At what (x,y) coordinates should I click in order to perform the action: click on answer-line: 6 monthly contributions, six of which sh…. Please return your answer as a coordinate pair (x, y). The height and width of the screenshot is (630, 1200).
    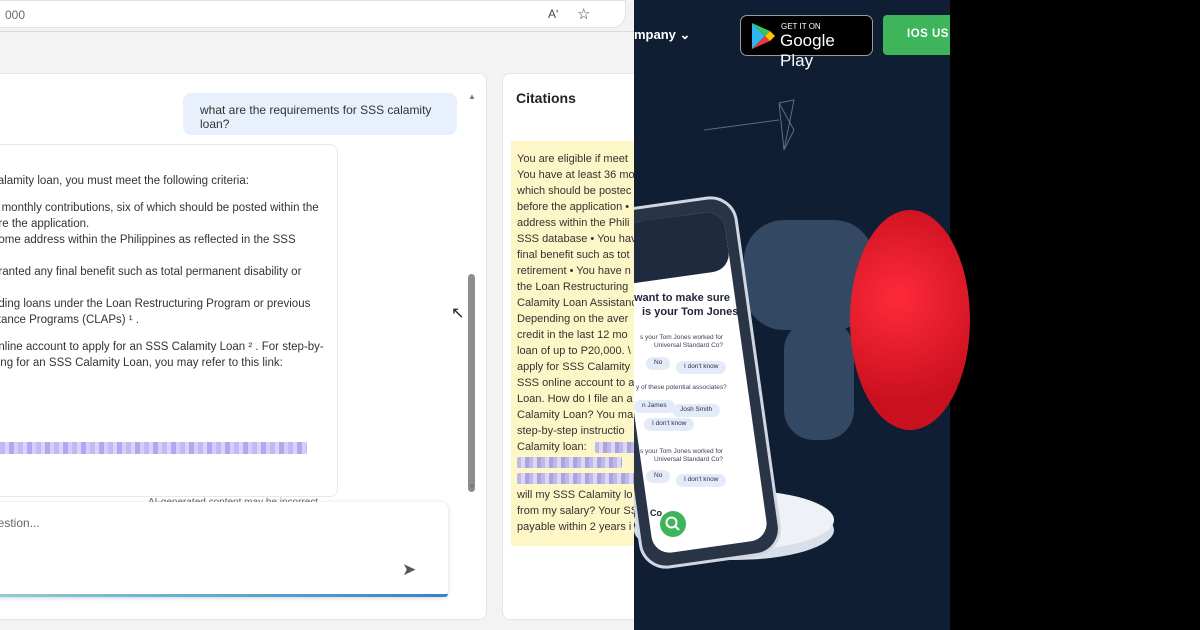
    Looking at the image, I should click on (159, 208).